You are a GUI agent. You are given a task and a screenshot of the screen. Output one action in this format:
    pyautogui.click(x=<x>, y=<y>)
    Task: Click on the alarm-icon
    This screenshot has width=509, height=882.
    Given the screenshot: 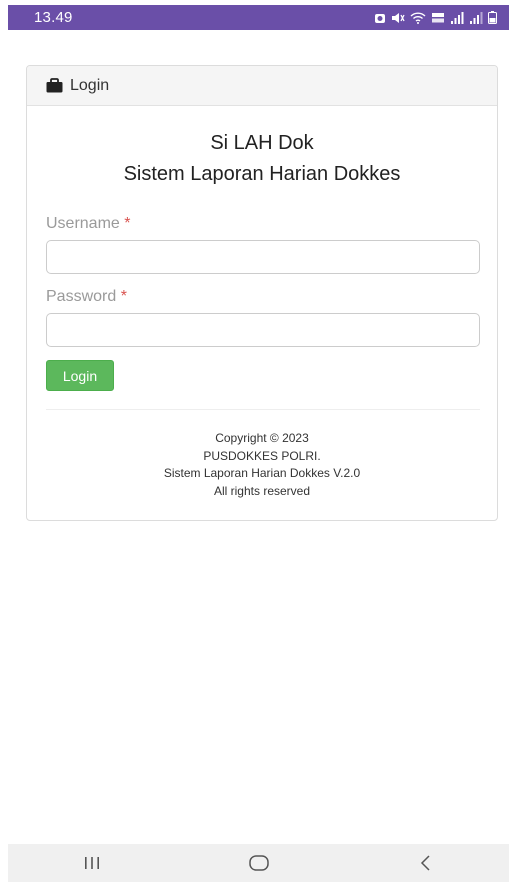 What is the action you would take?
    pyautogui.click(x=380, y=18)
    